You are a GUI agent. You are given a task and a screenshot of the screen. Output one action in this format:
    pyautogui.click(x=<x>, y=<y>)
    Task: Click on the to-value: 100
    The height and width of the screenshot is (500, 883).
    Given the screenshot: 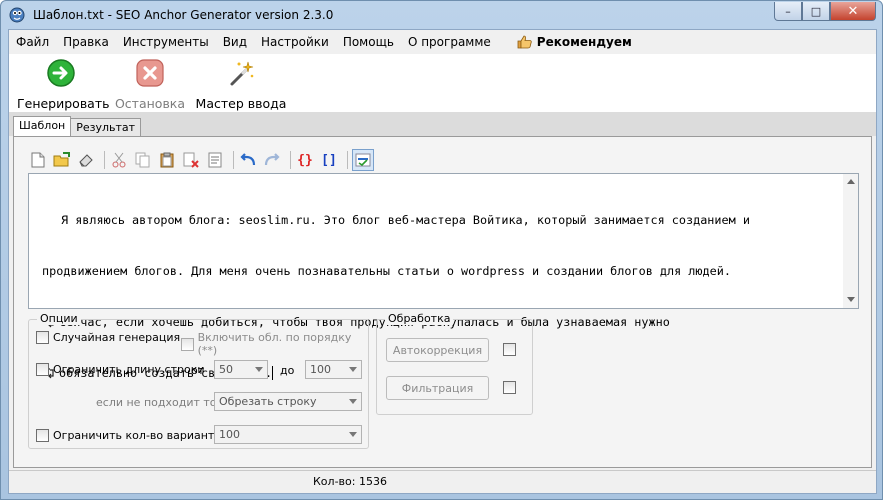 What is the action you would take?
    pyautogui.click(x=320, y=369)
    